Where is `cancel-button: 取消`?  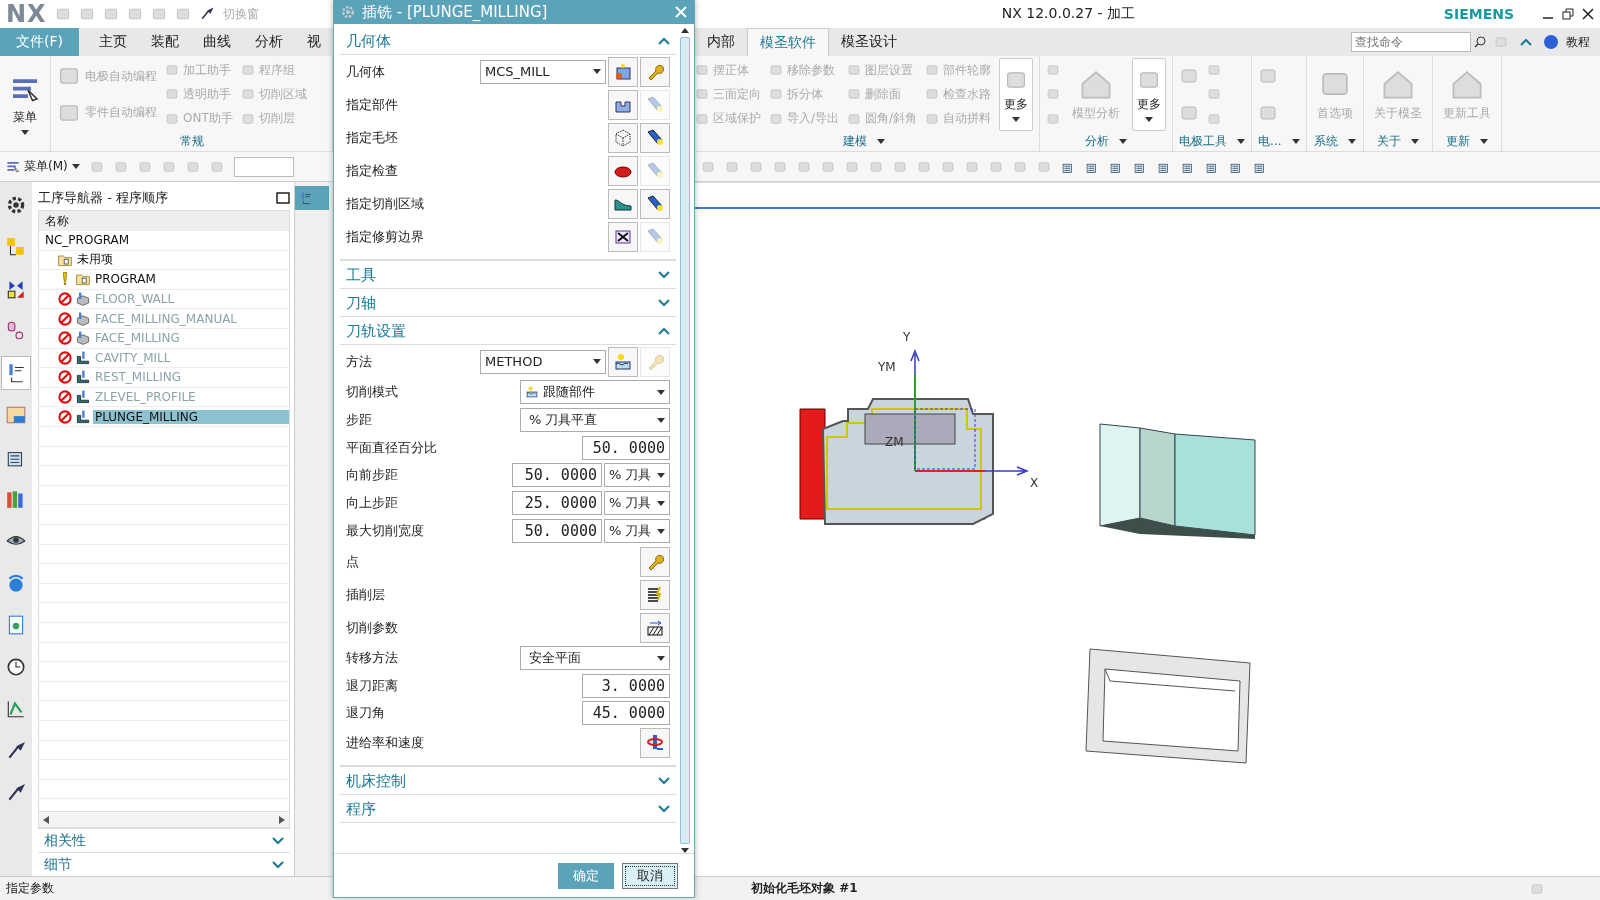
cancel-button: 取消 is located at coordinates (650, 875).